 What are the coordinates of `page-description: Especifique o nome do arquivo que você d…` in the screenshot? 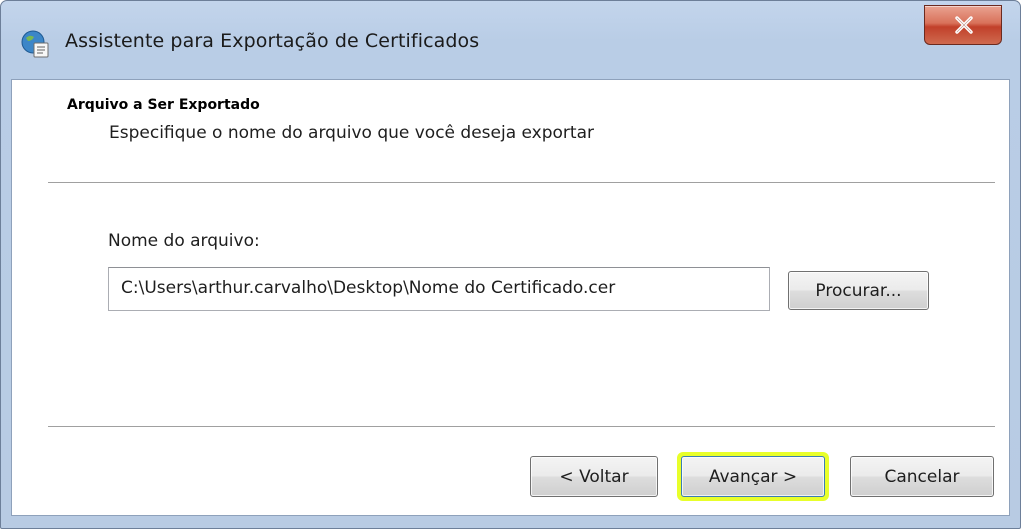 It's located at (351, 133).